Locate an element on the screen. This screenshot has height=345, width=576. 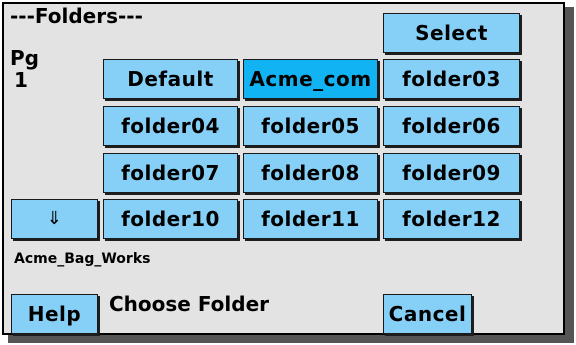
folder-button-label: folder11 is located at coordinates (310, 219).